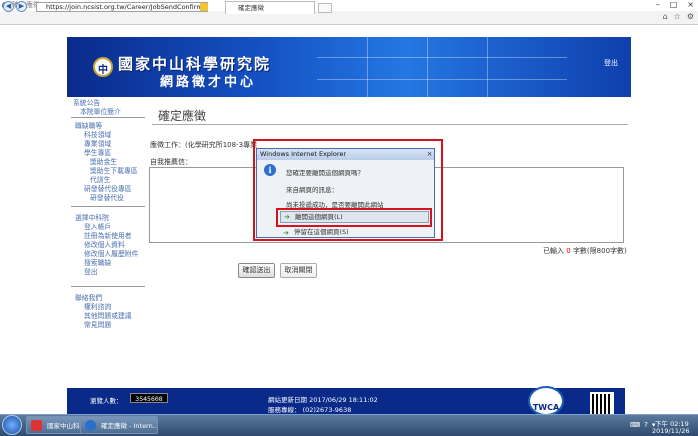  What do you see at coordinates (171, 162) in the screenshot?
I see `recommend-label: 自我推薦信：` at bounding box center [171, 162].